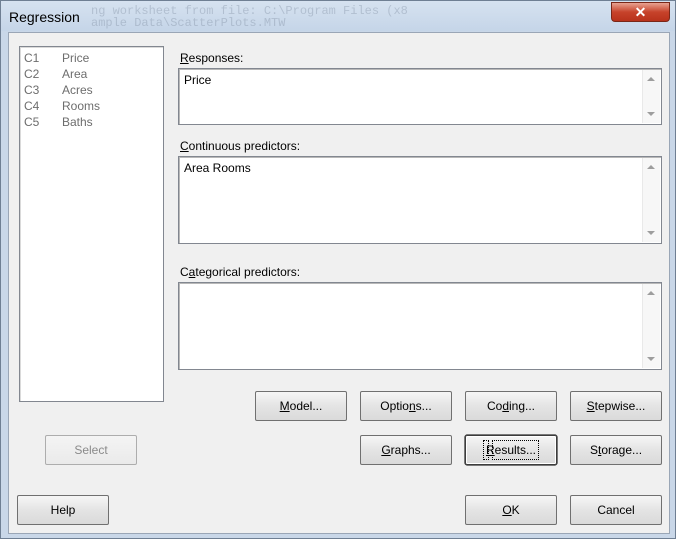 This screenshot has width=676, height=539. Describe the element at coordinates (240, 146) in the screenshot. I see `continuous-predictors-label: Continuous predictors:` at that location.